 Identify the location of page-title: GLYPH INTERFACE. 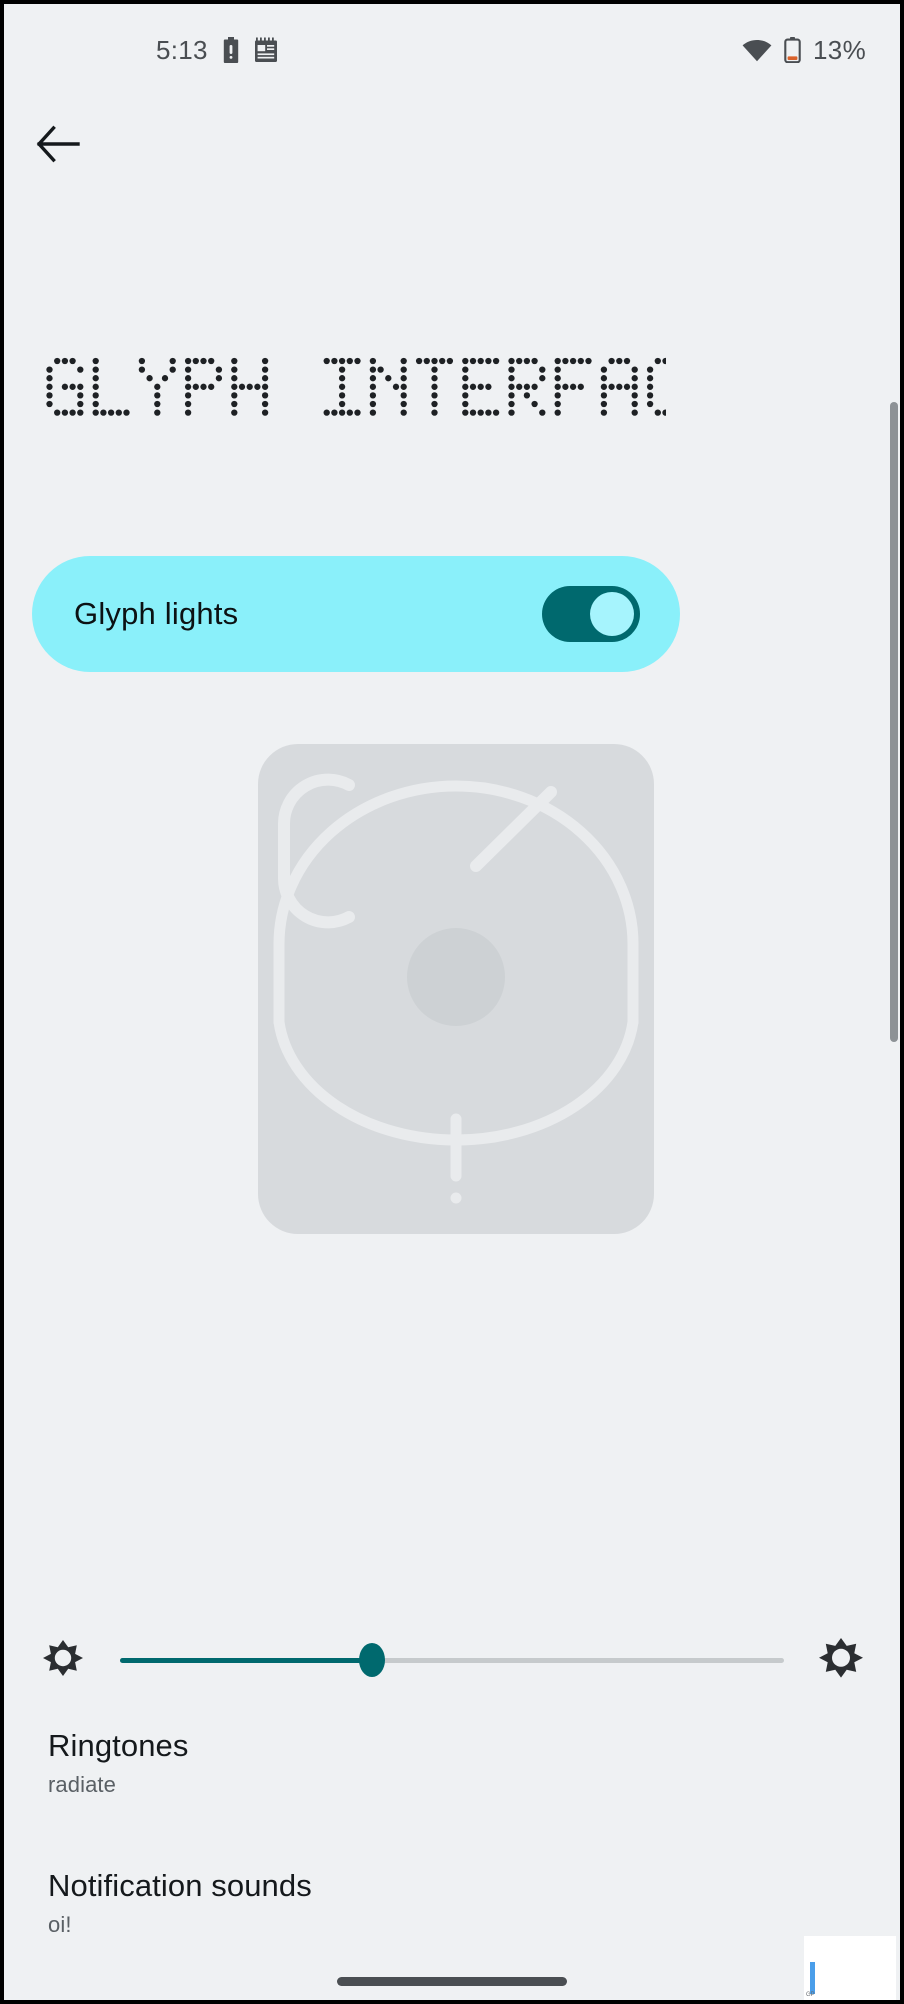
(356, 389).